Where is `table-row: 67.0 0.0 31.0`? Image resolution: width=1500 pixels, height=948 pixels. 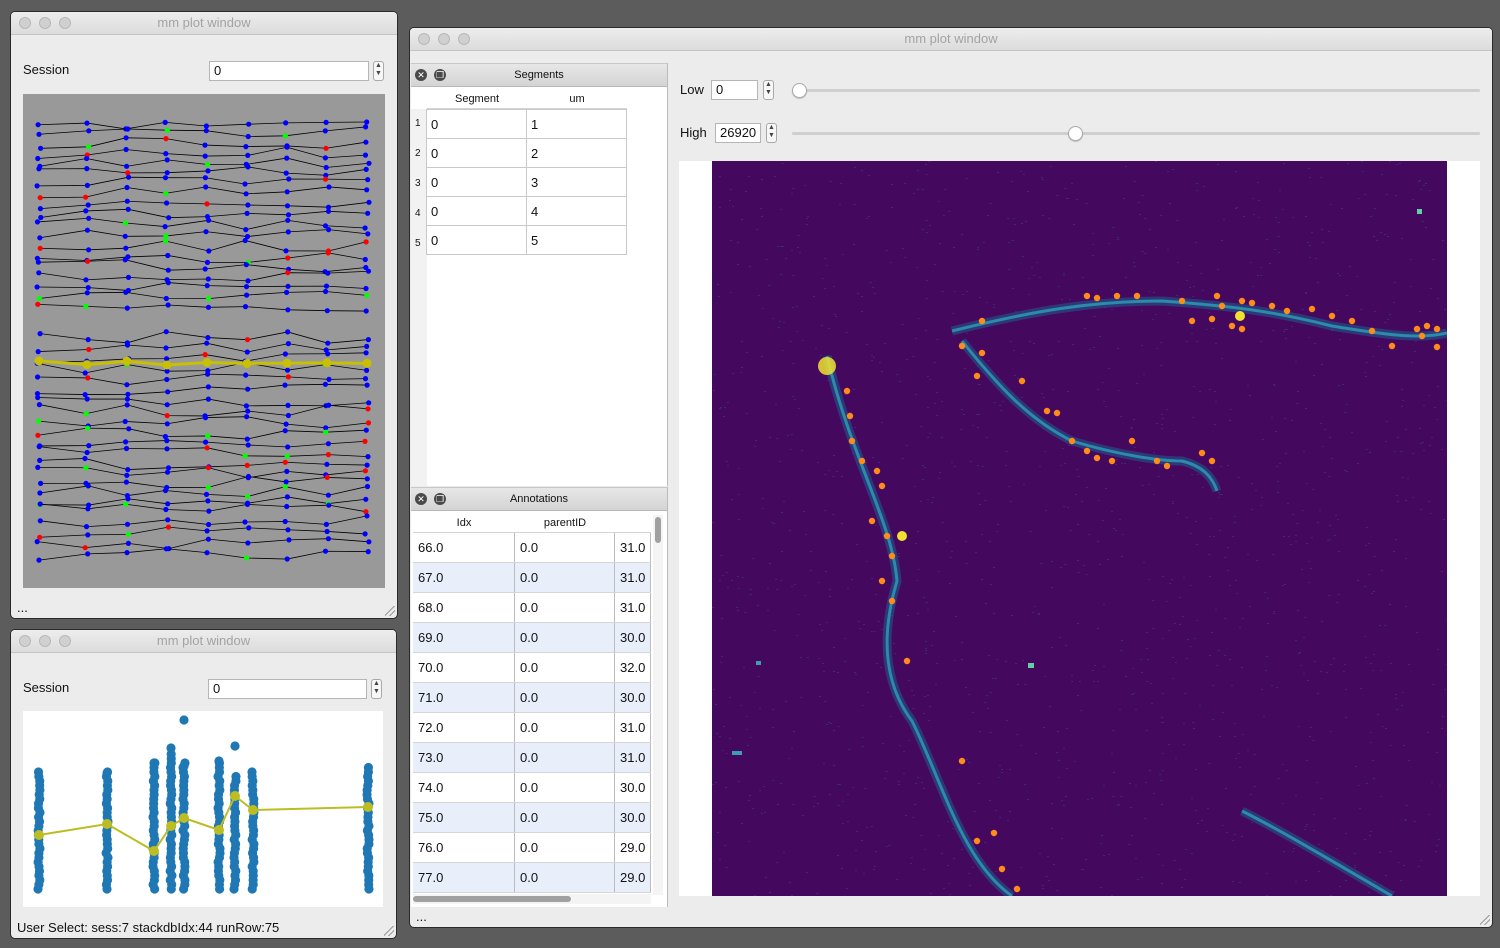
table-row: 67.0 0.0 31.0 is located at coordinates (532, 578).